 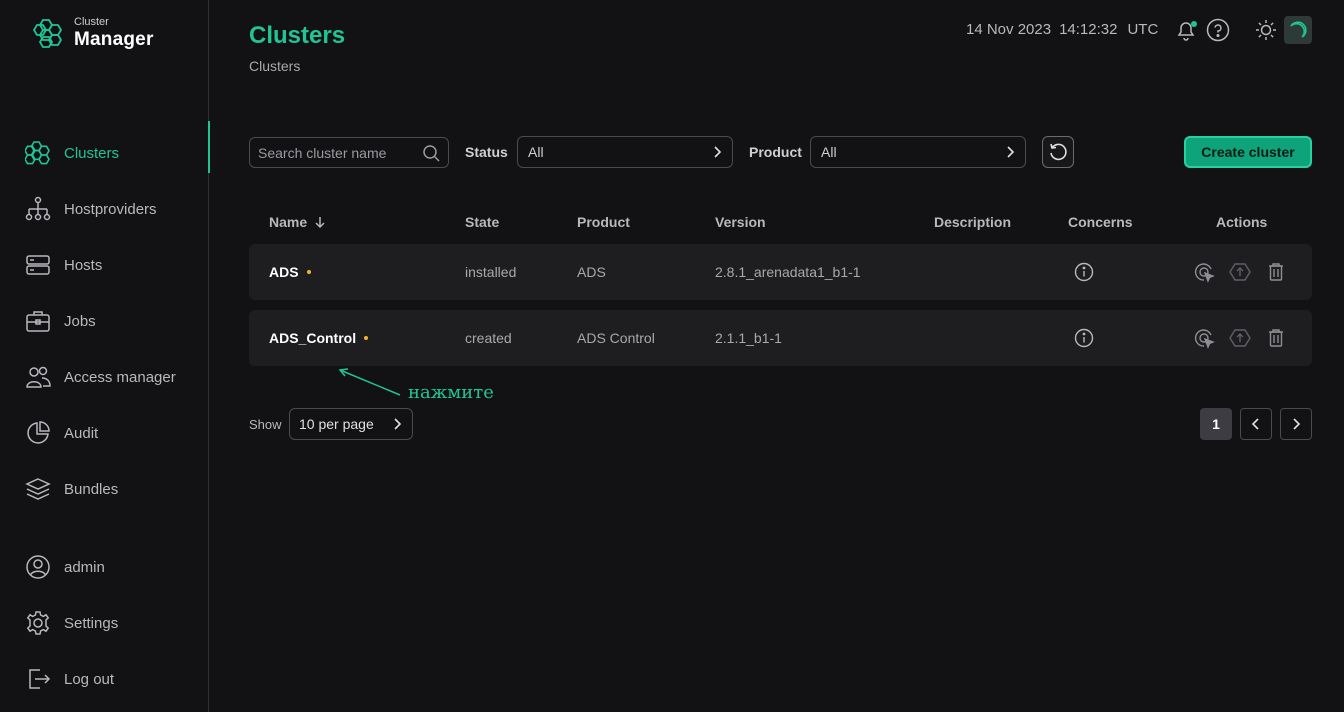 I want to click on breadcrumb: Clusters, so click(x=274, y=66).